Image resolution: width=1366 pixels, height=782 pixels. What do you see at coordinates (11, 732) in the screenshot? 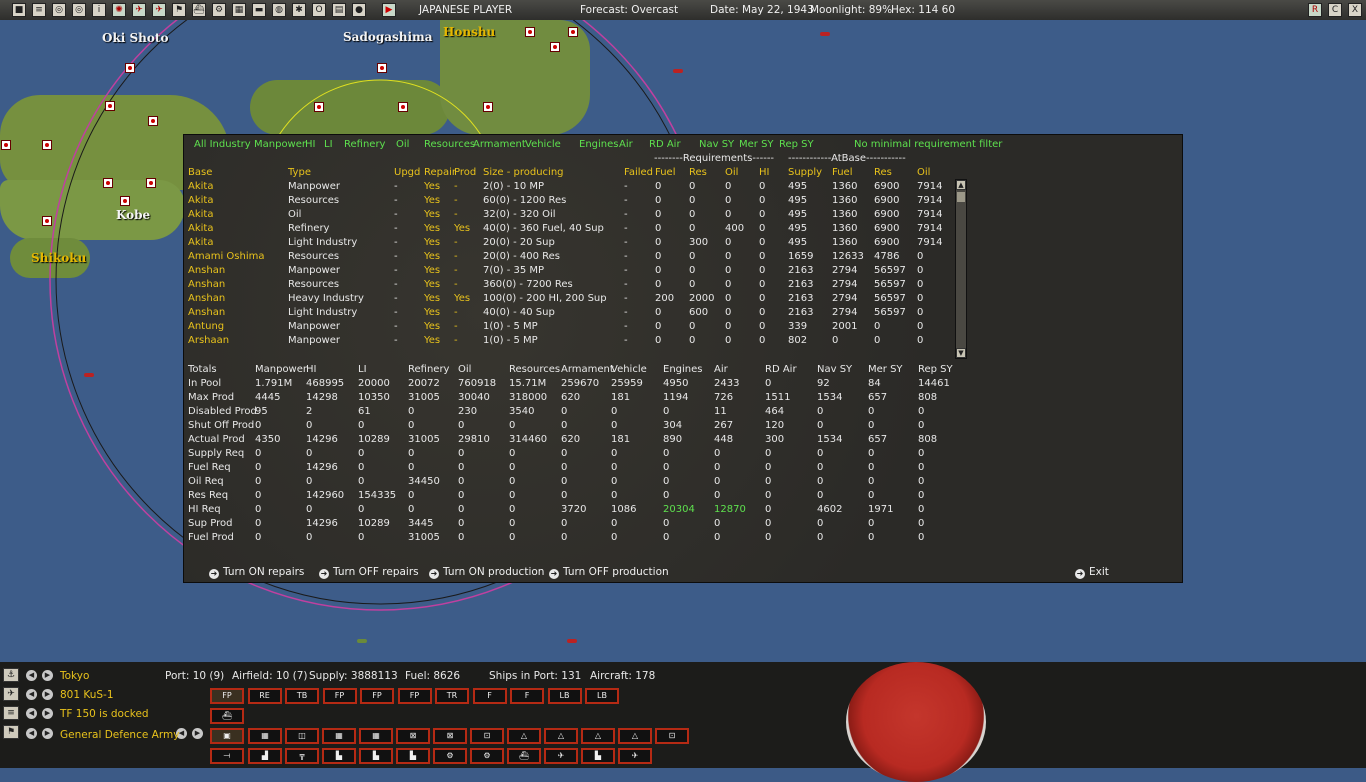
I see `land-unit-flag-icon: ⚑` at bounding box center [11, 732].